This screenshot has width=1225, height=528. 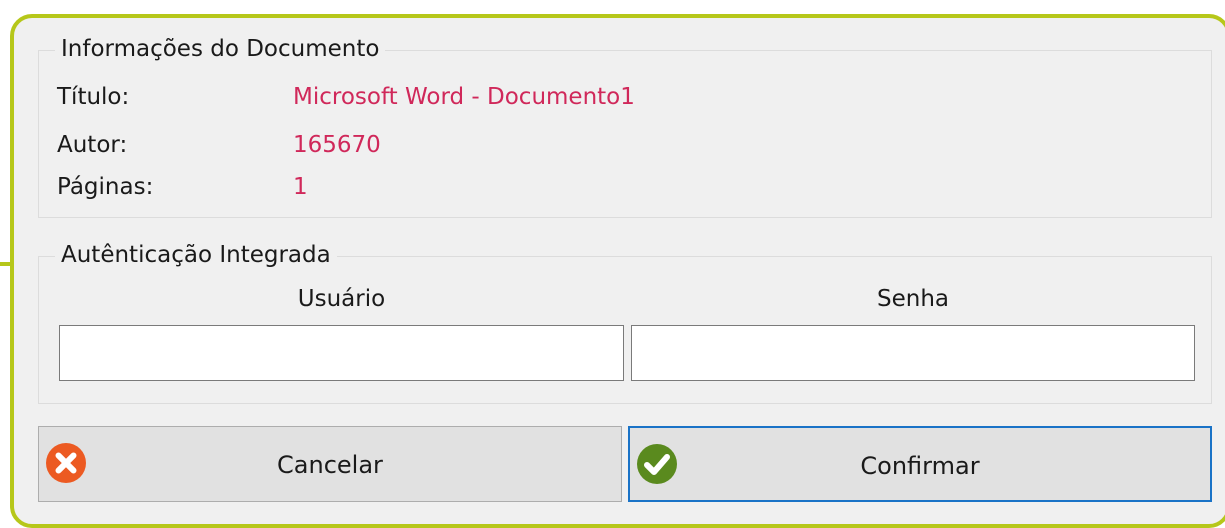 I want to click on user-header: Usuário, so click(x=341, y=299).